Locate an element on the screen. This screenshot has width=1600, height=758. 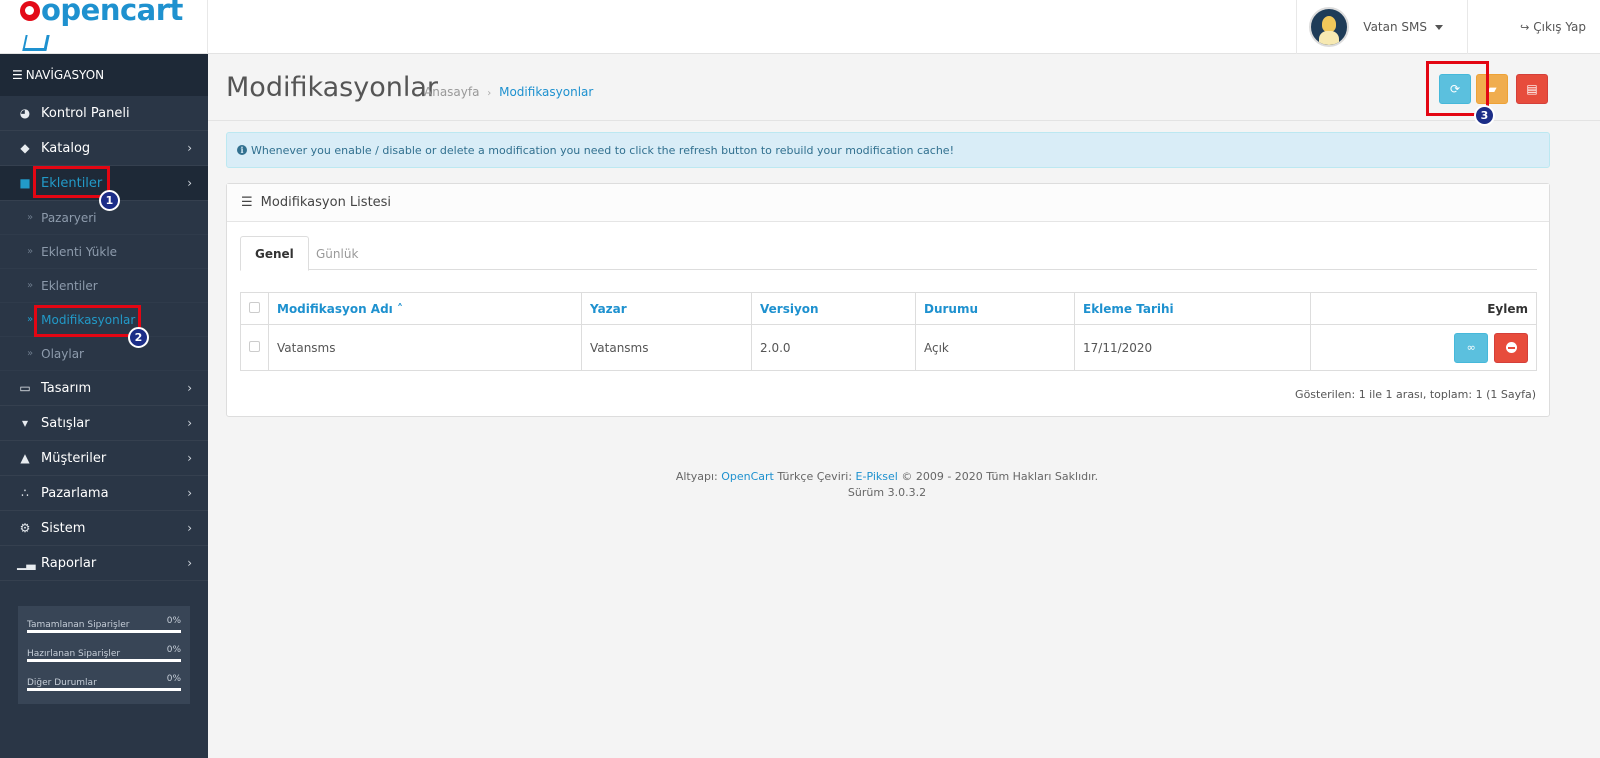
disable-button is located at coordinates (1511, 347).